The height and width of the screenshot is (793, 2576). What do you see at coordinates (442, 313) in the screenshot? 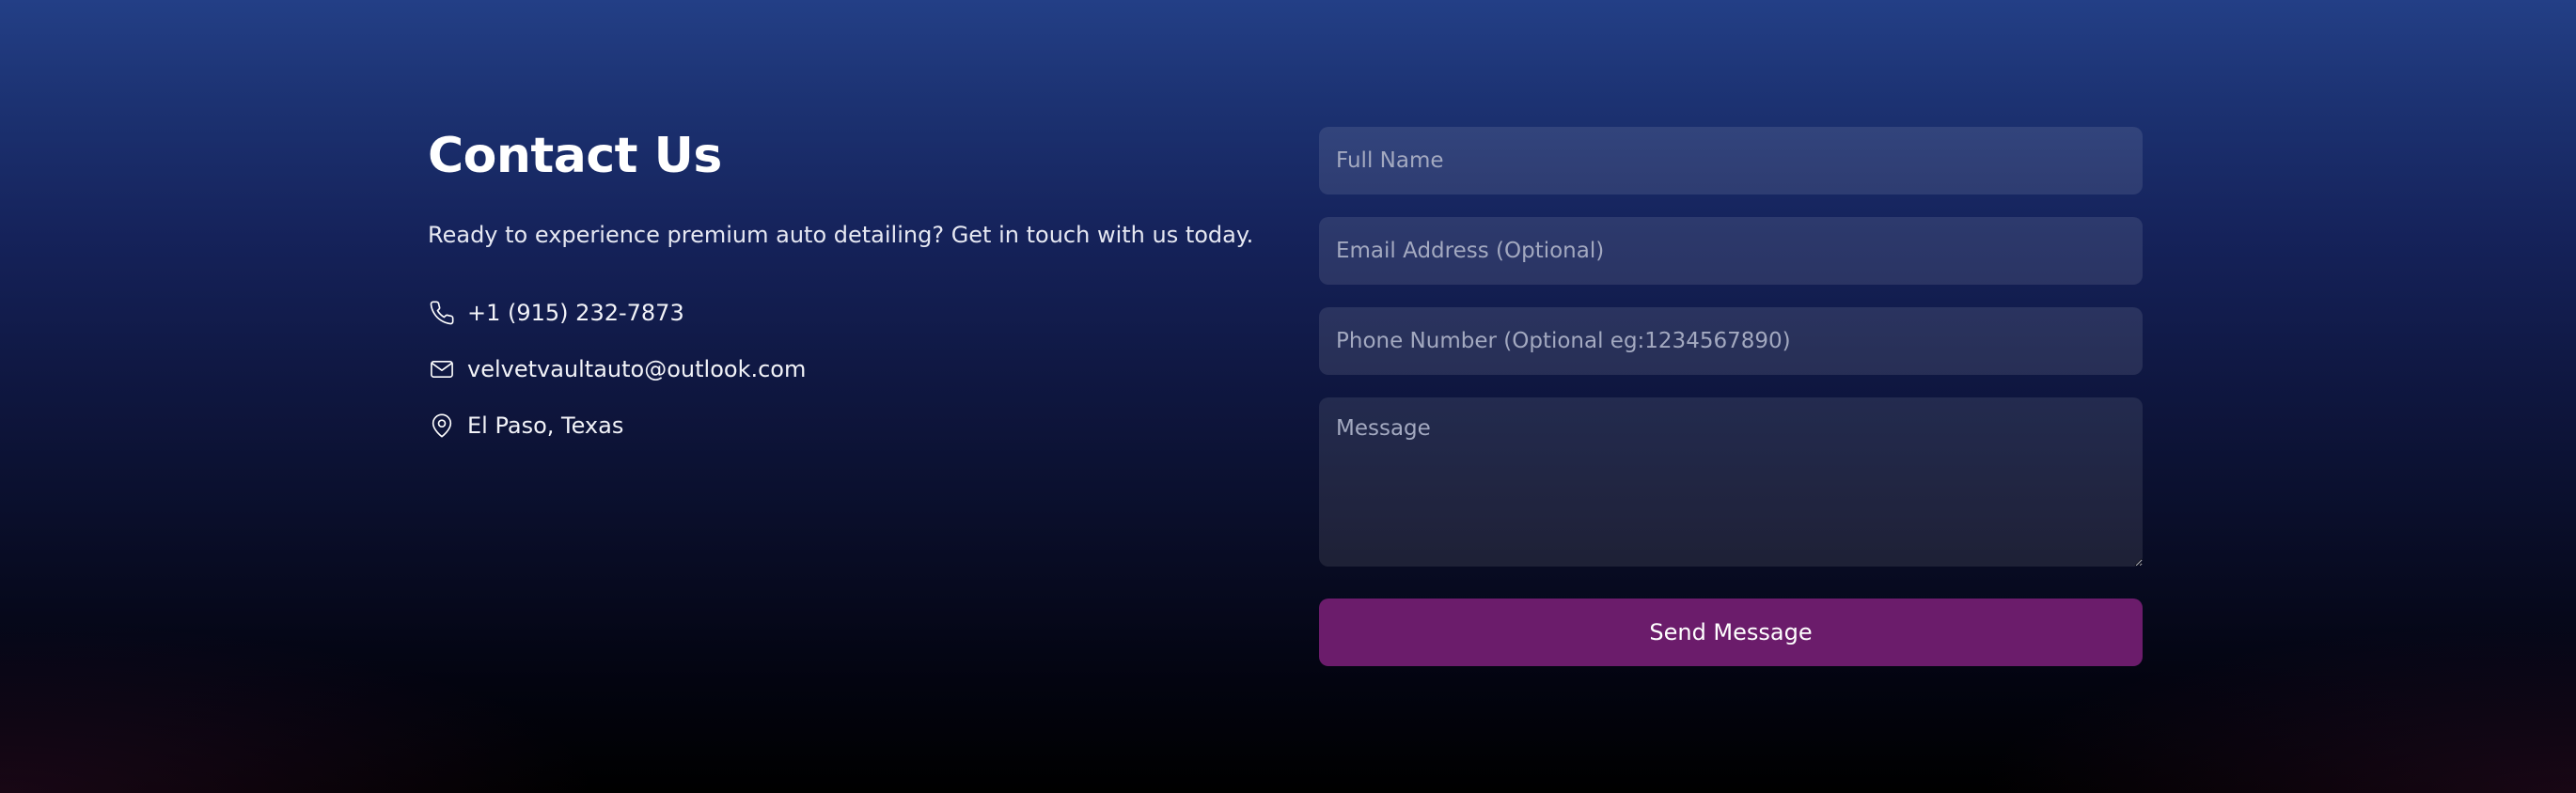
I see `phone-icon` at bounding box center [442, 313].